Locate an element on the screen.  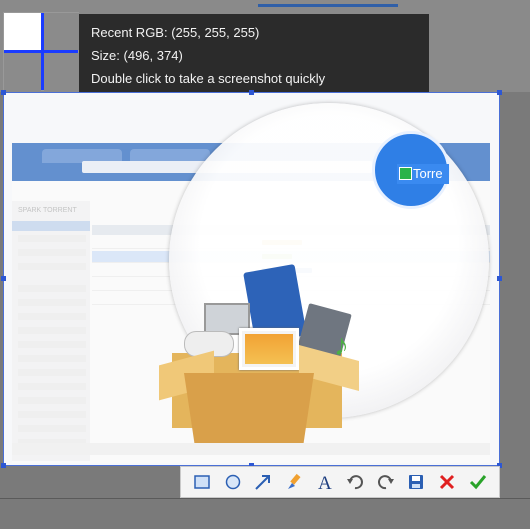
photo-icon is located at coordinates (269, 349).